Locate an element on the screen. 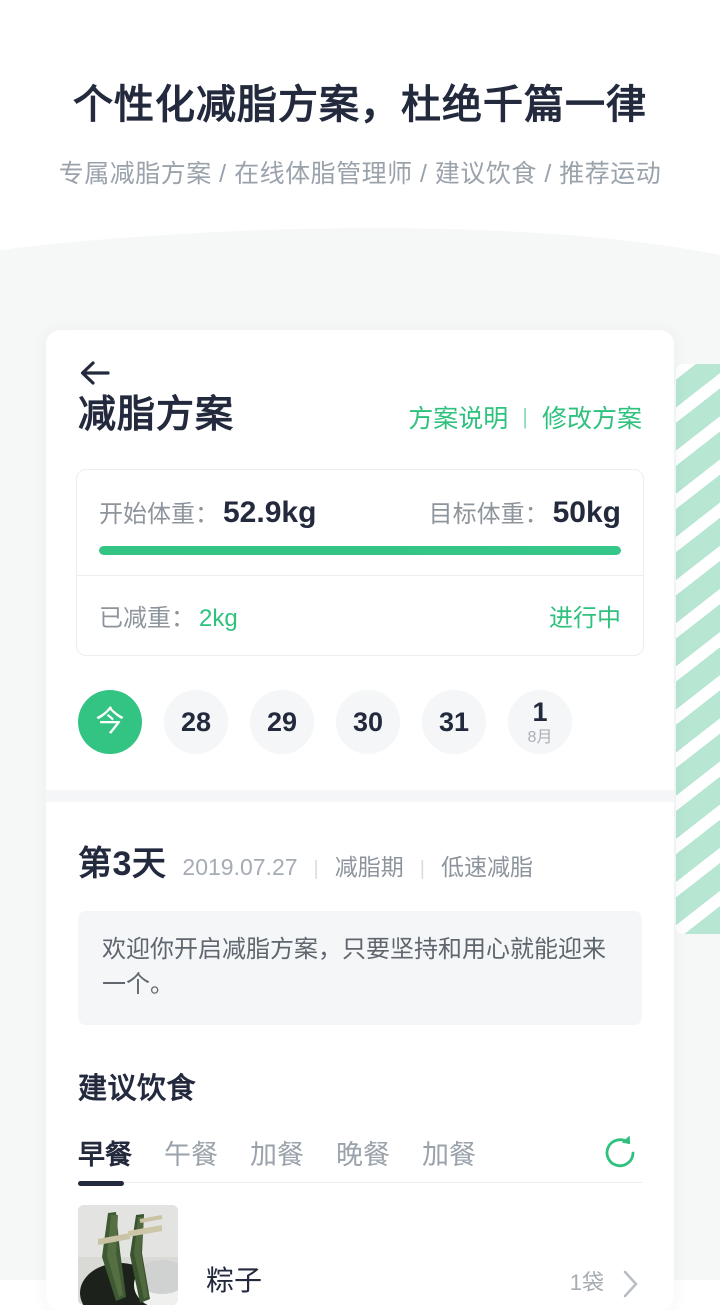 The height and width of the screenshot is (1310, 720). plan-explain-link: 方案说明 is located at coordinates (458, 417).